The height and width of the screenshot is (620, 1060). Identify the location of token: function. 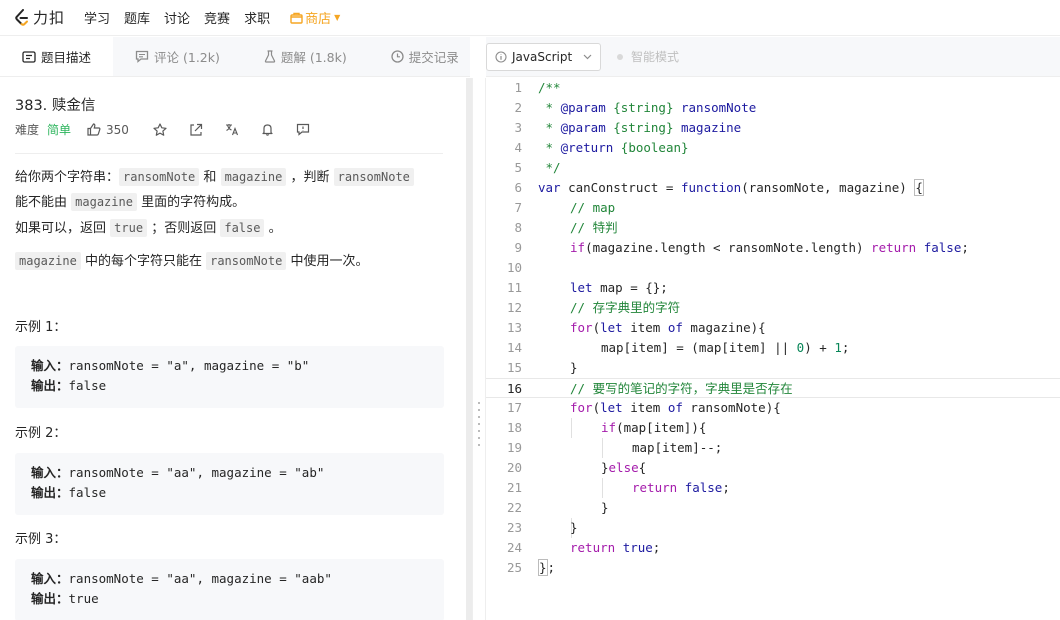
(711, 187).